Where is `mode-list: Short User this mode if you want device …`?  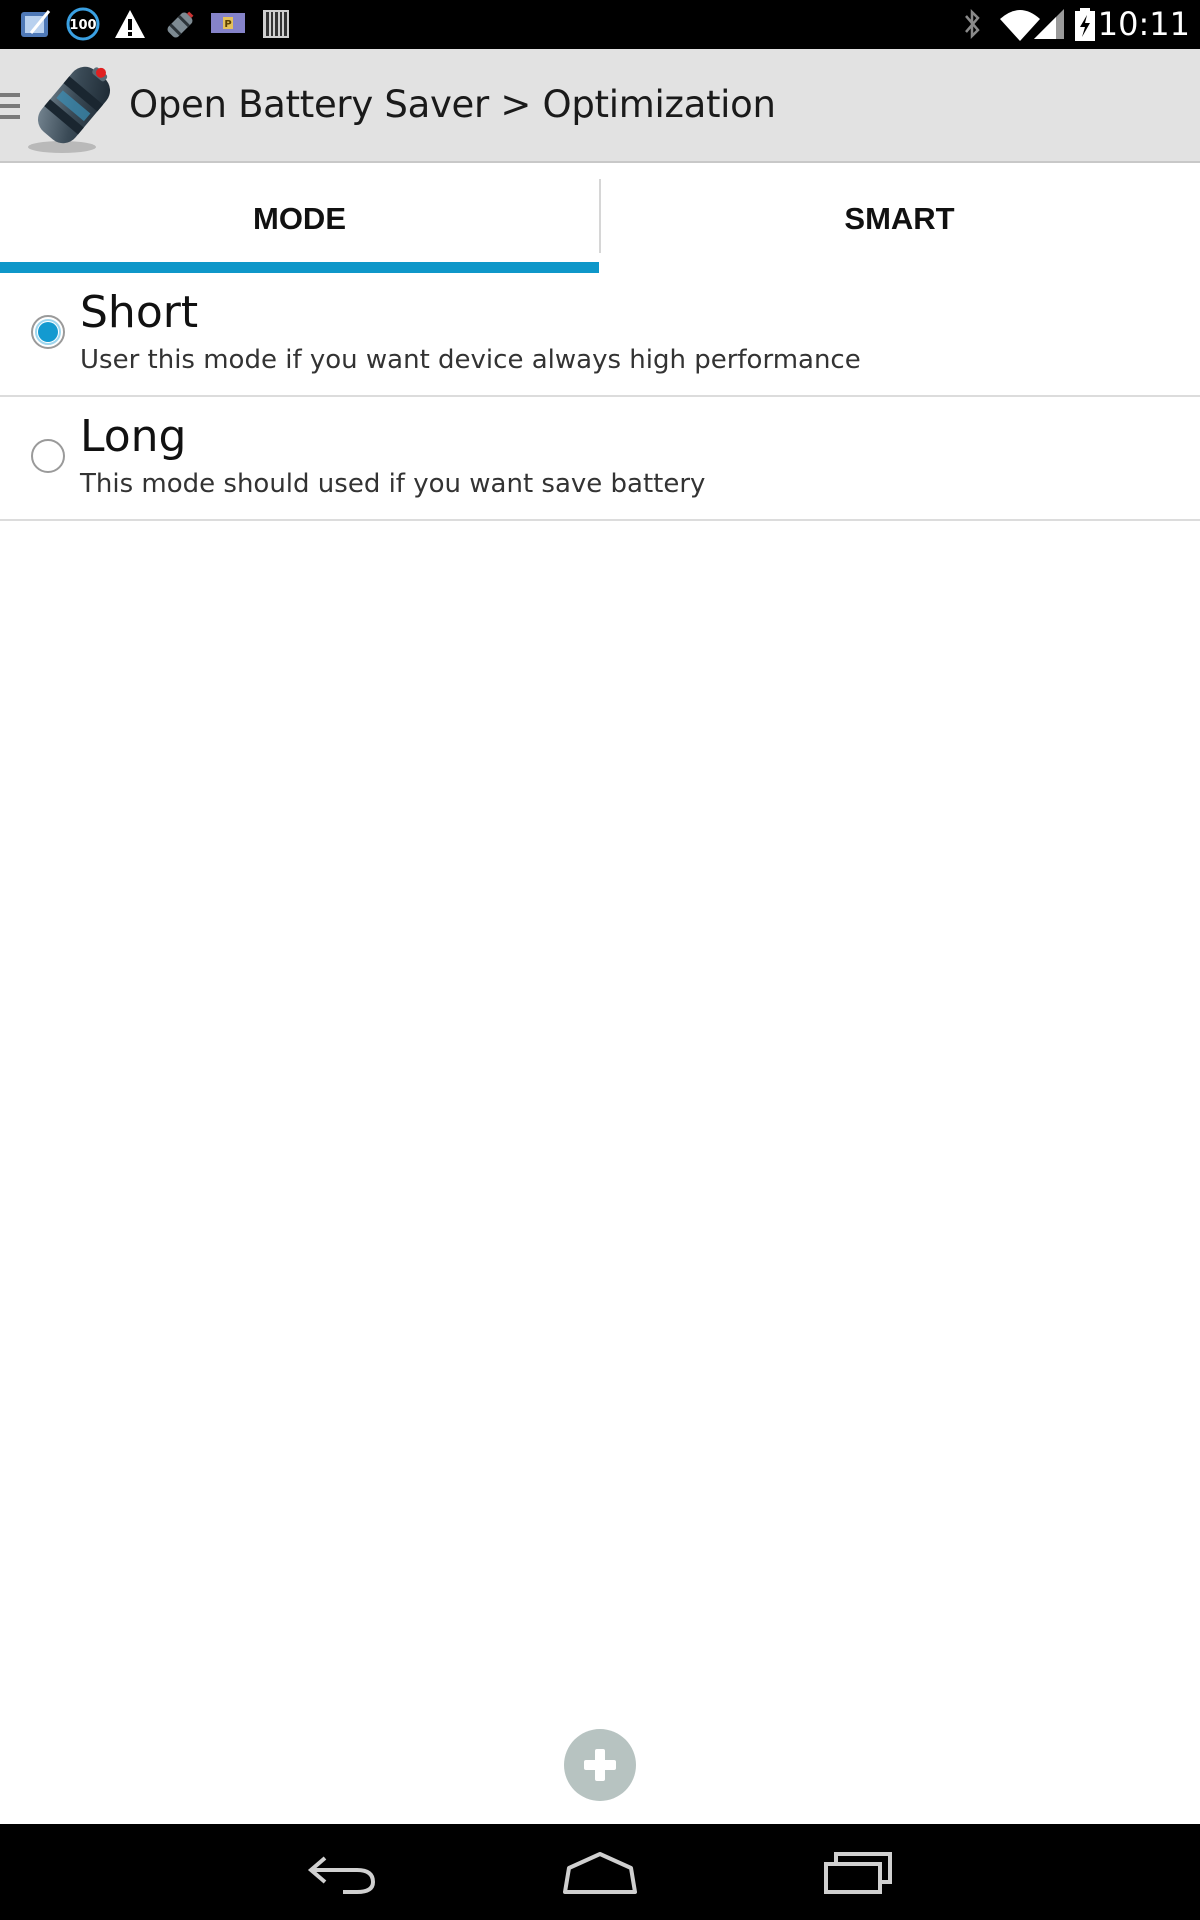 mode-list: Short User this mode if you want device … is located at coordinates (600, 397).